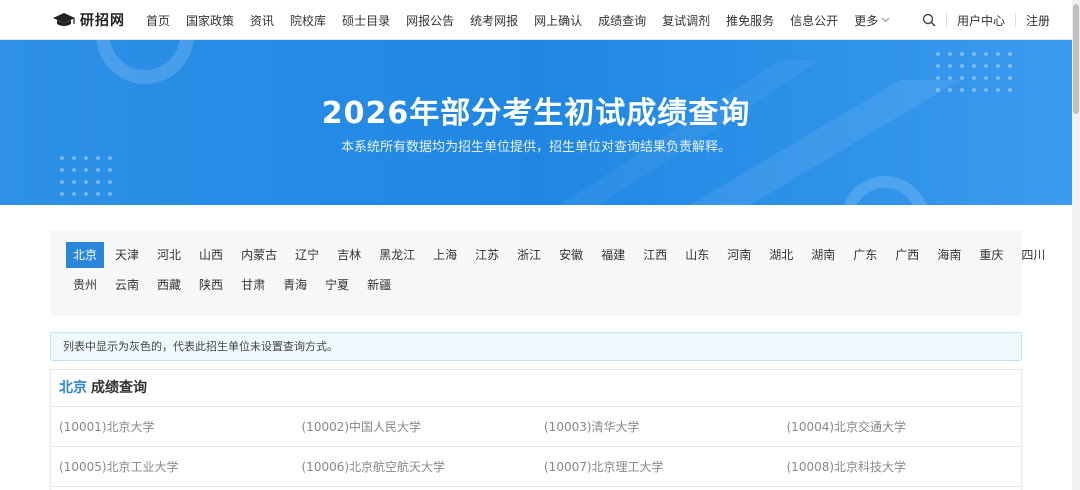 This screenshot has height=490, width=1080. Describe the element at coordinates (949, 255) in the screenshot. I see `province-option: 海南` at that location.